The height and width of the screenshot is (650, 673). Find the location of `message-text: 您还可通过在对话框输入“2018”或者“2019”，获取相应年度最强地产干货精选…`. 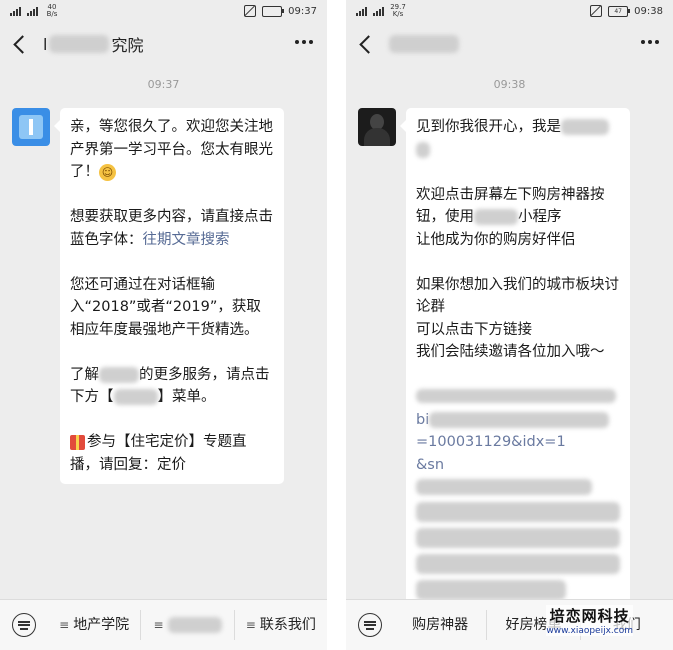

message-text: 您还可通过在对话框输入“2018”或者“2019”，获取相应年度最强地产干货精选… is located at coordinates (165, 307).